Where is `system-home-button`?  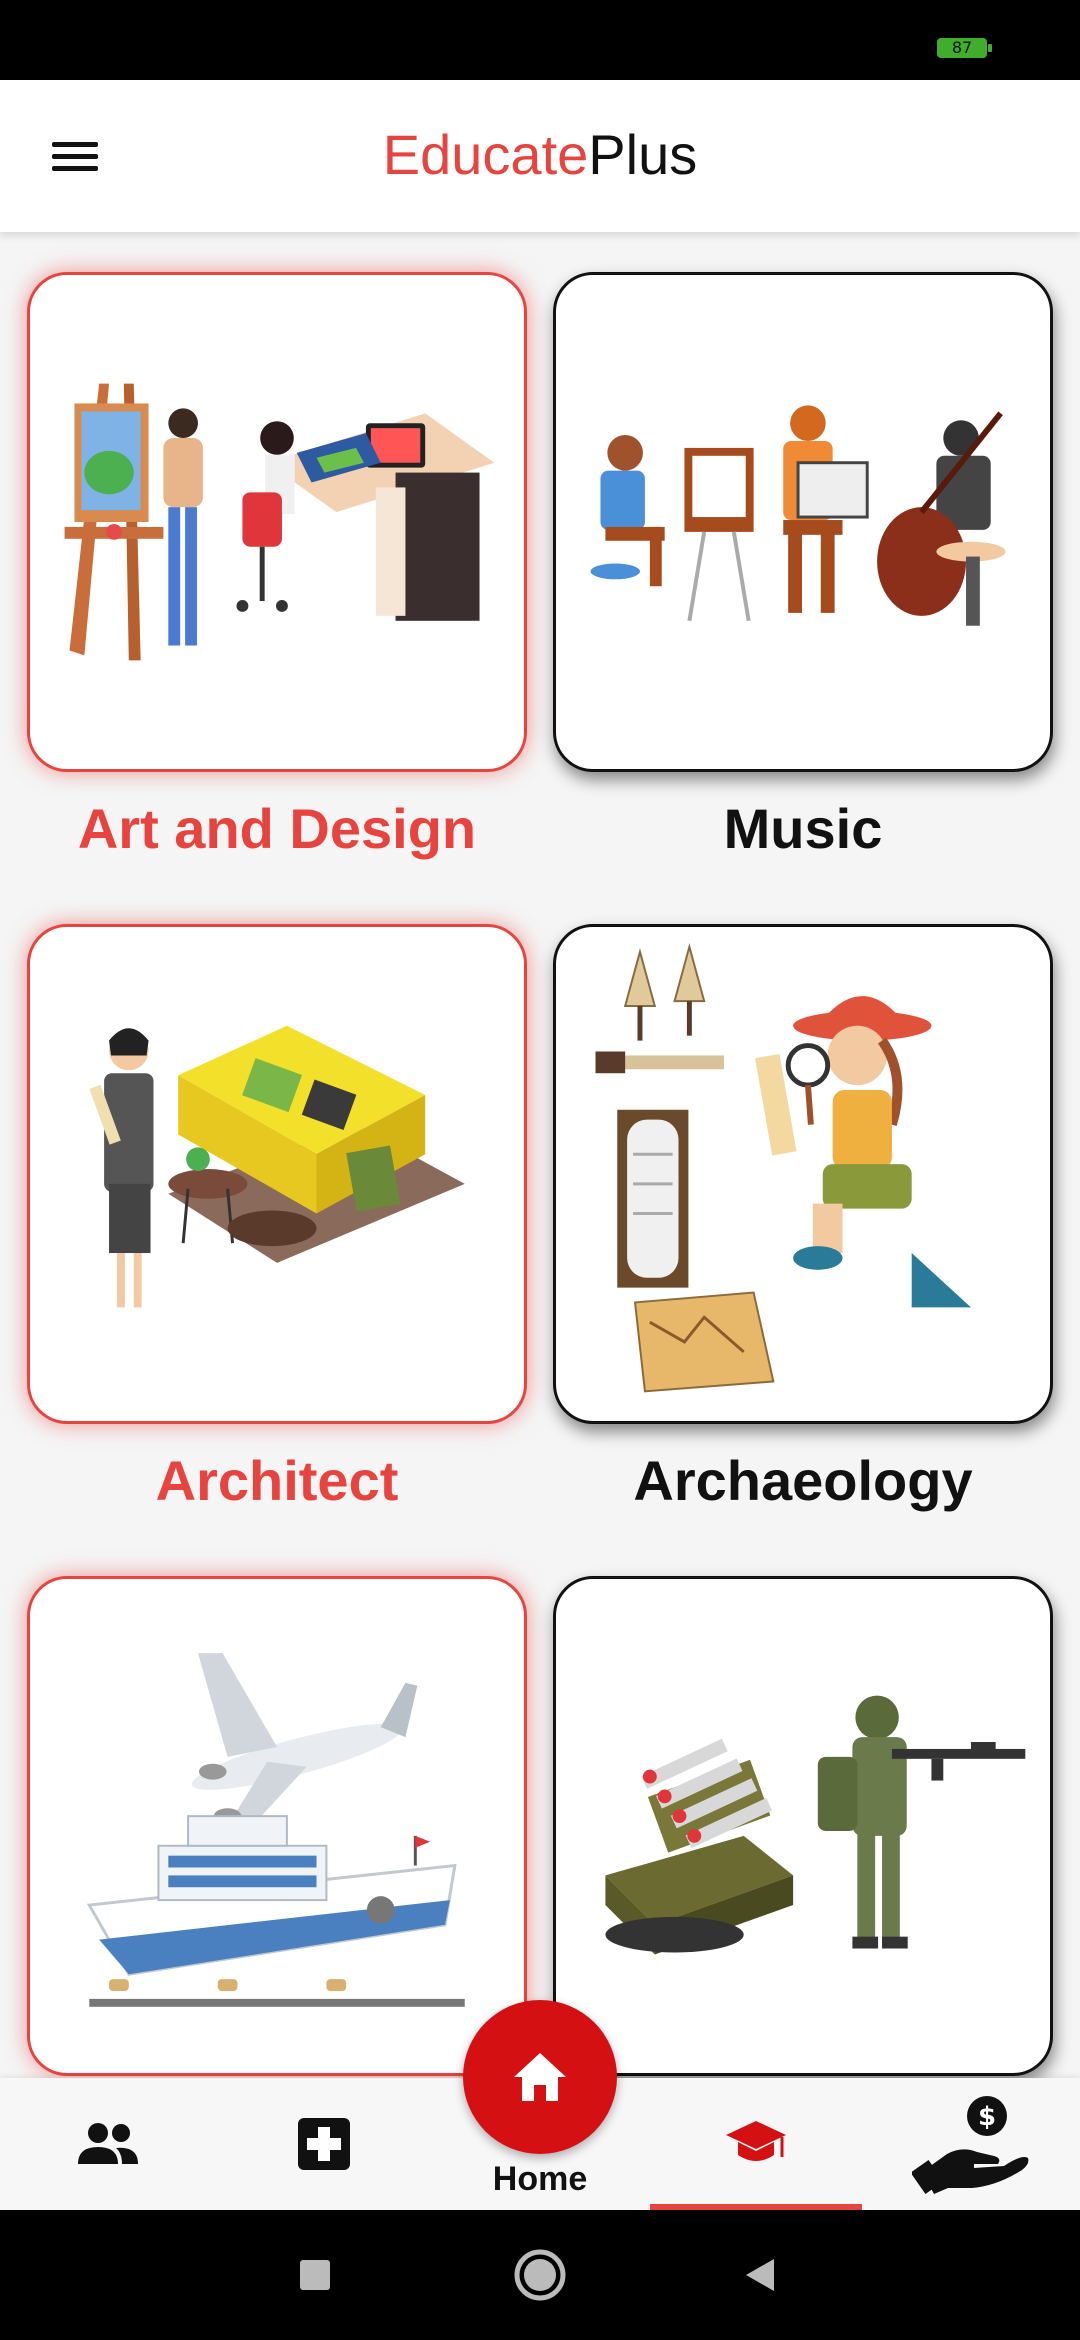 system-home-button is located at coordinates (540, 2275).